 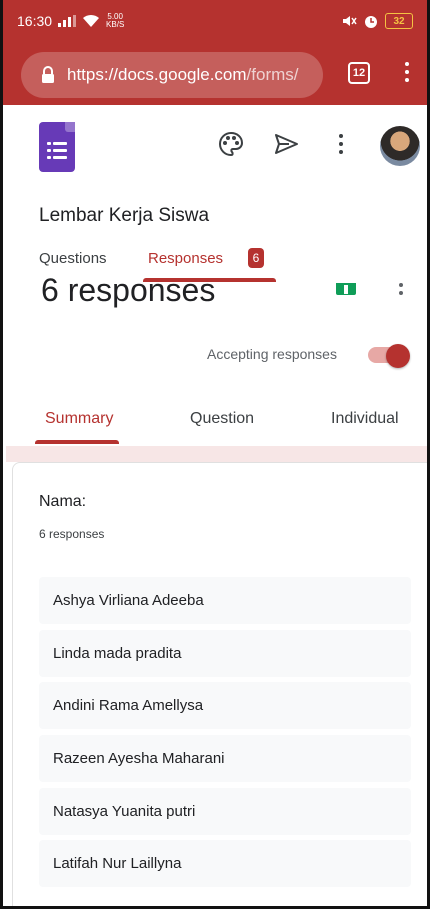 I want to click on response-count: 6 responses, so click(x=128, y=290).